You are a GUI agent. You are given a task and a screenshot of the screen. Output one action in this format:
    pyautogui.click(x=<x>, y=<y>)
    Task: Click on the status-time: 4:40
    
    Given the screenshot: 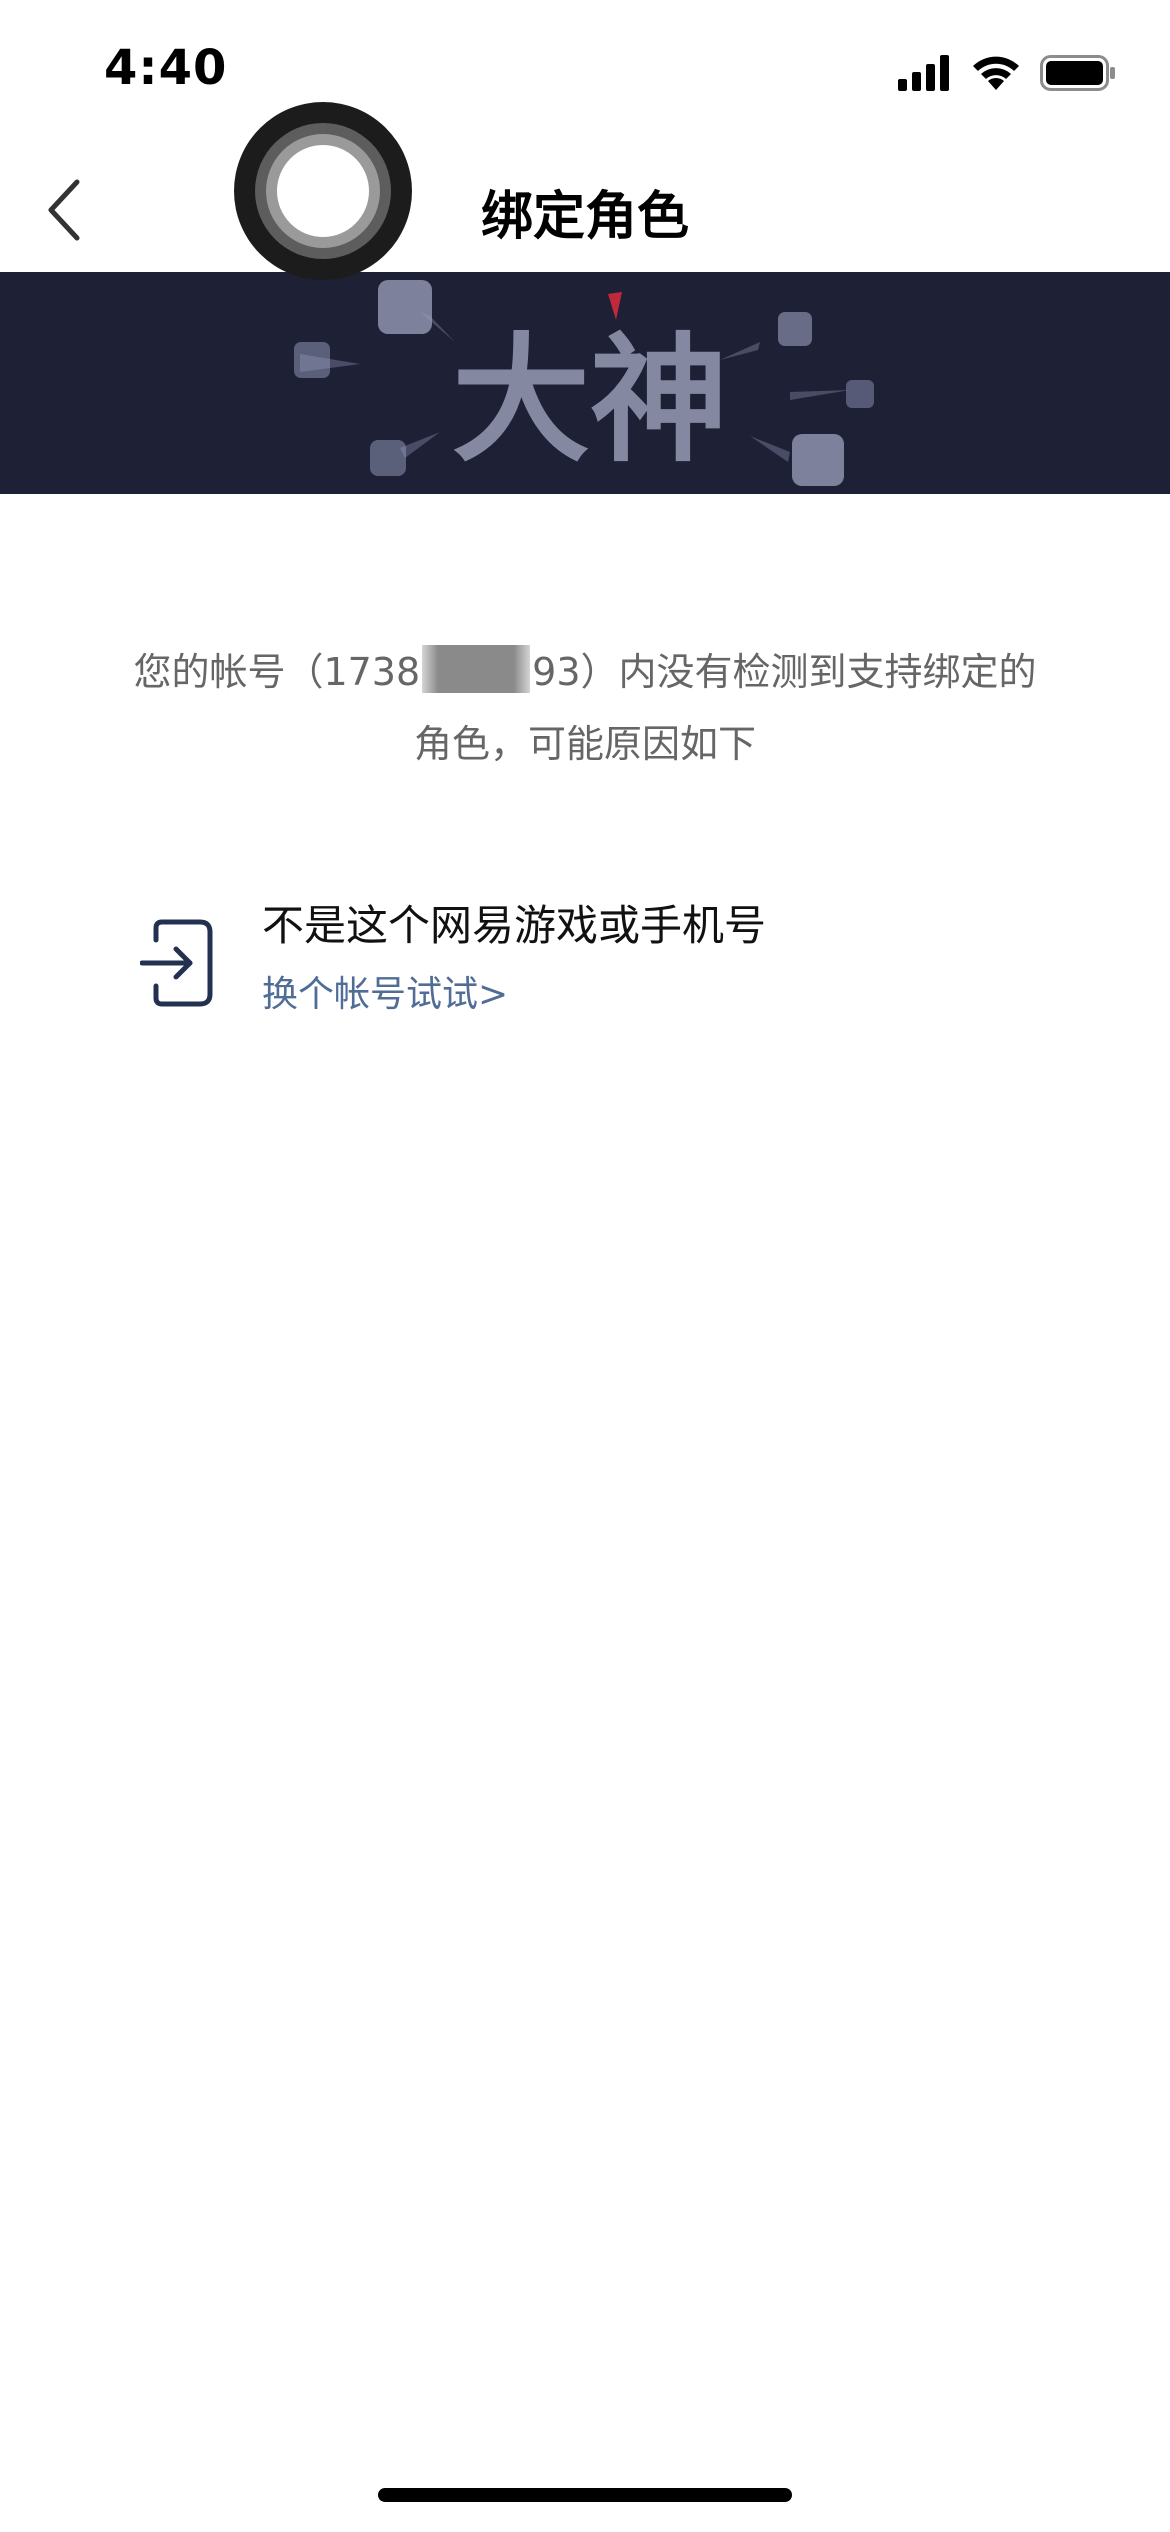 What is the action you would take?
    pyautogui.click(x=166, y=68)
    